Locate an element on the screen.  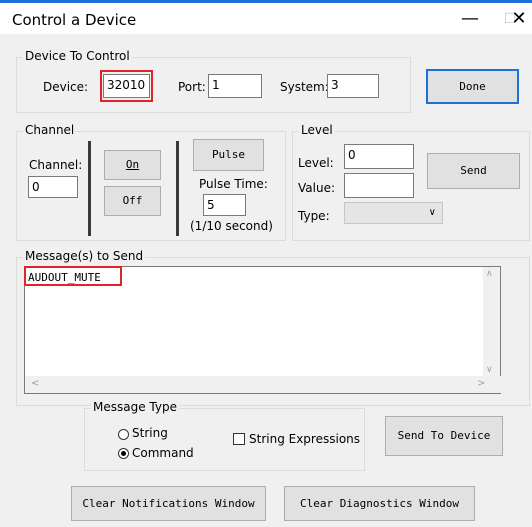
value-label: Value: is located at coordinates (316, 188).